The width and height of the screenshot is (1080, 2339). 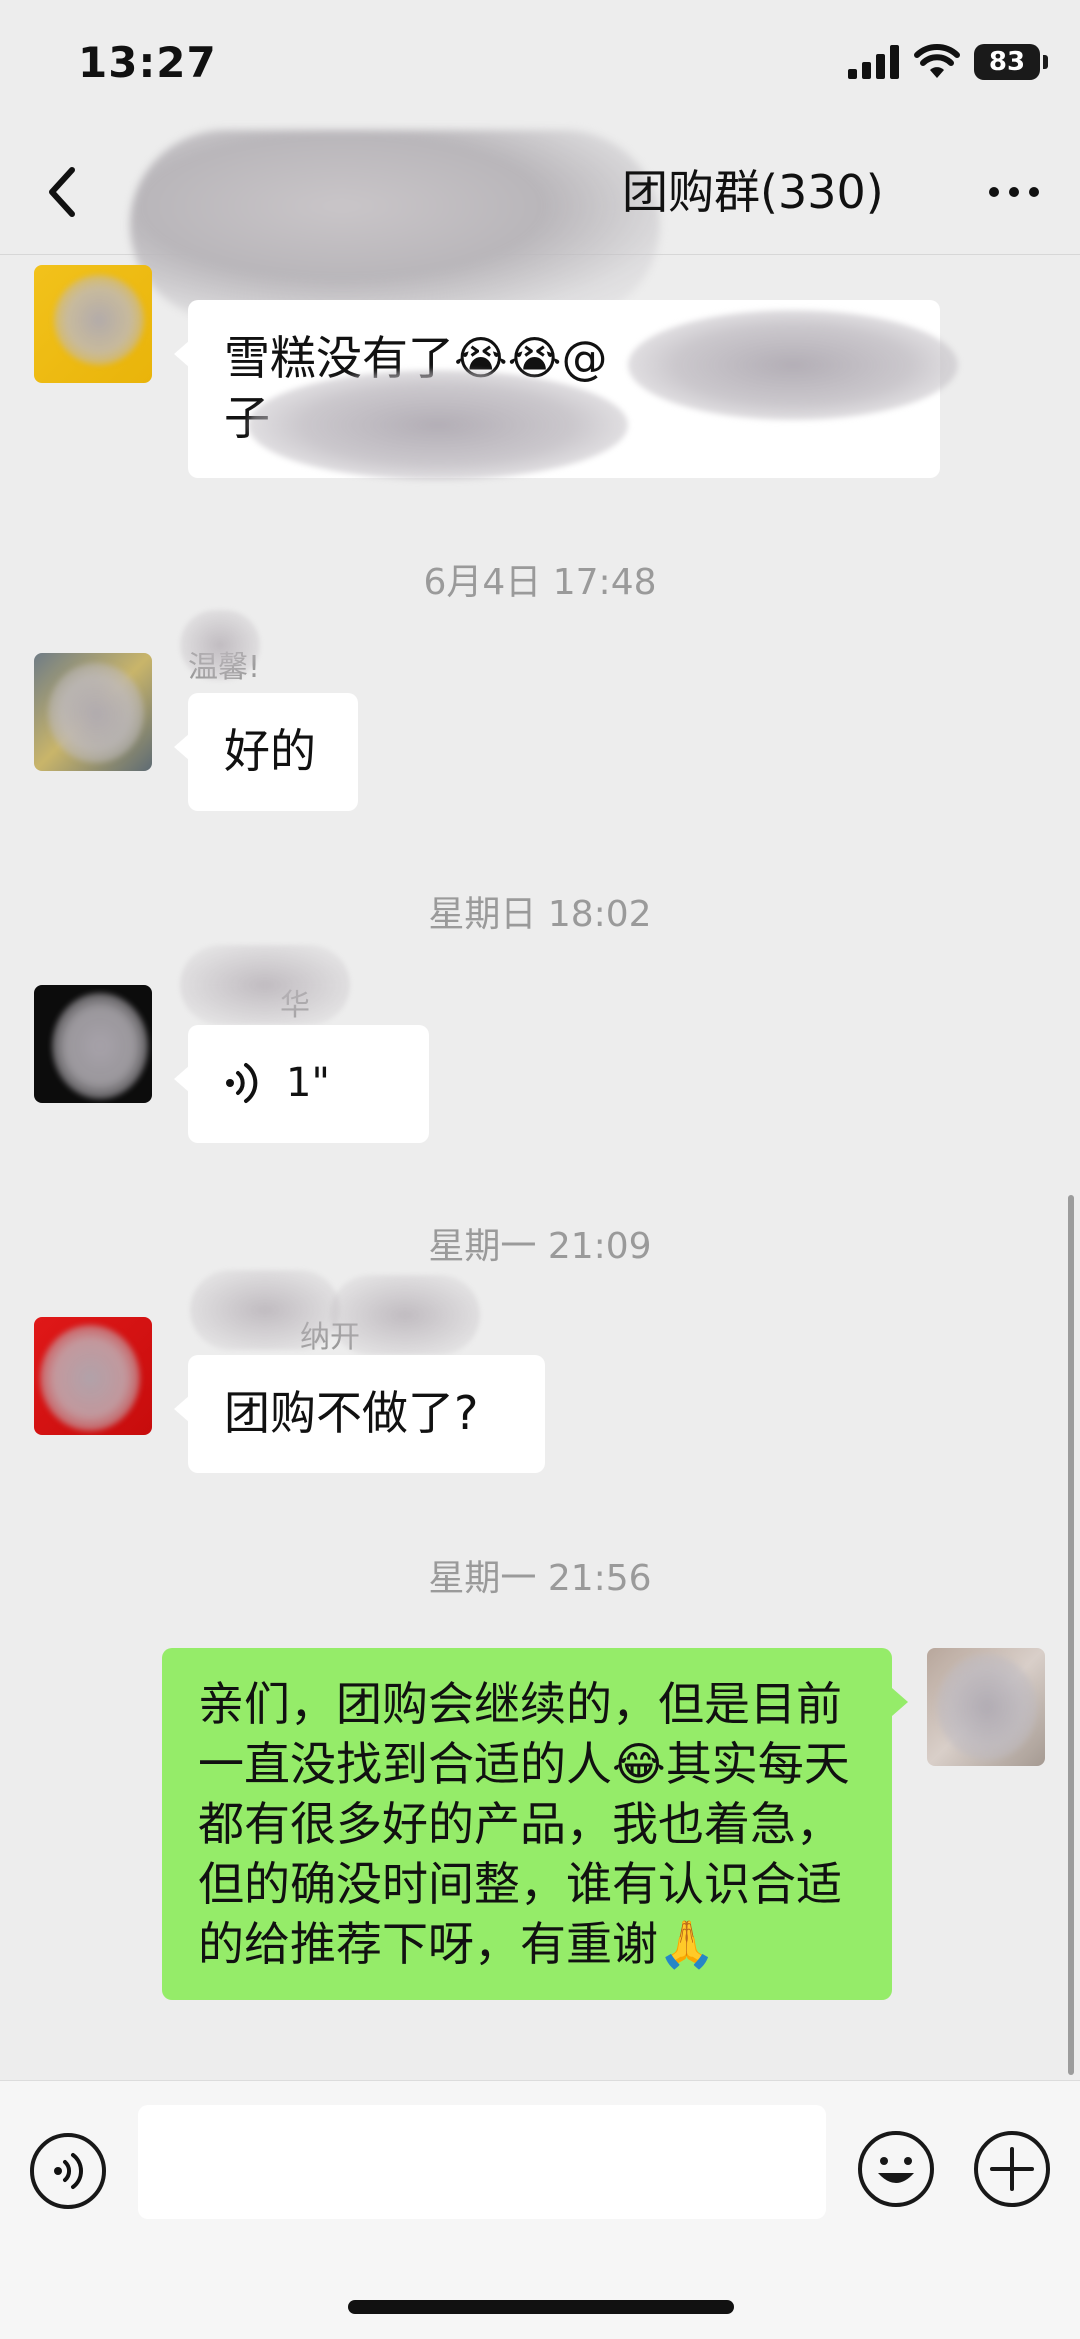 I want to click on message-text: 好的, so click(x=270, y=751).